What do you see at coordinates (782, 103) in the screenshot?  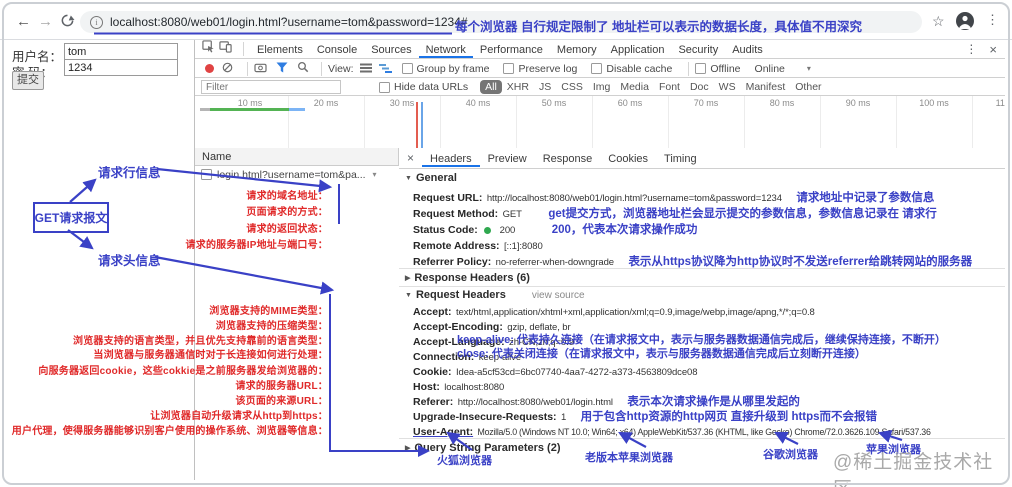 I see `timeline-tick: 80 ms` at bounding box center [782, 103].